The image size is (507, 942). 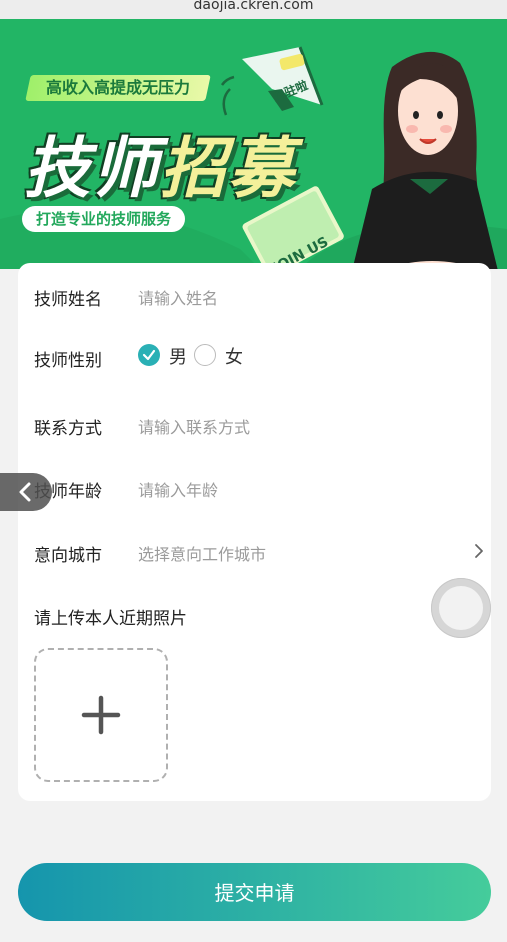 I want to click on age-row: 技师年龄 请输入年龄, so click(x=254, y=487).